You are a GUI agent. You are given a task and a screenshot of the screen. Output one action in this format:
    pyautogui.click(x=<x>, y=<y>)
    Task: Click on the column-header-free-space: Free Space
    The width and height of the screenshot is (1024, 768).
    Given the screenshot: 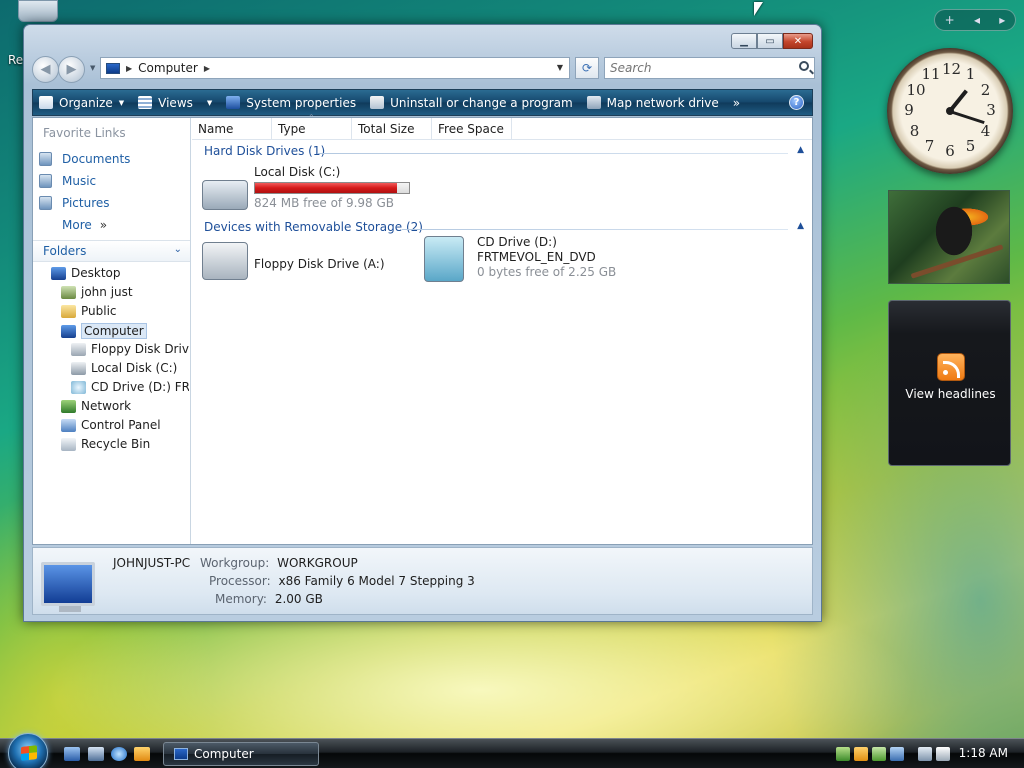 What is the action you would take?
    pyautogui.click(x=472, y=129)
    